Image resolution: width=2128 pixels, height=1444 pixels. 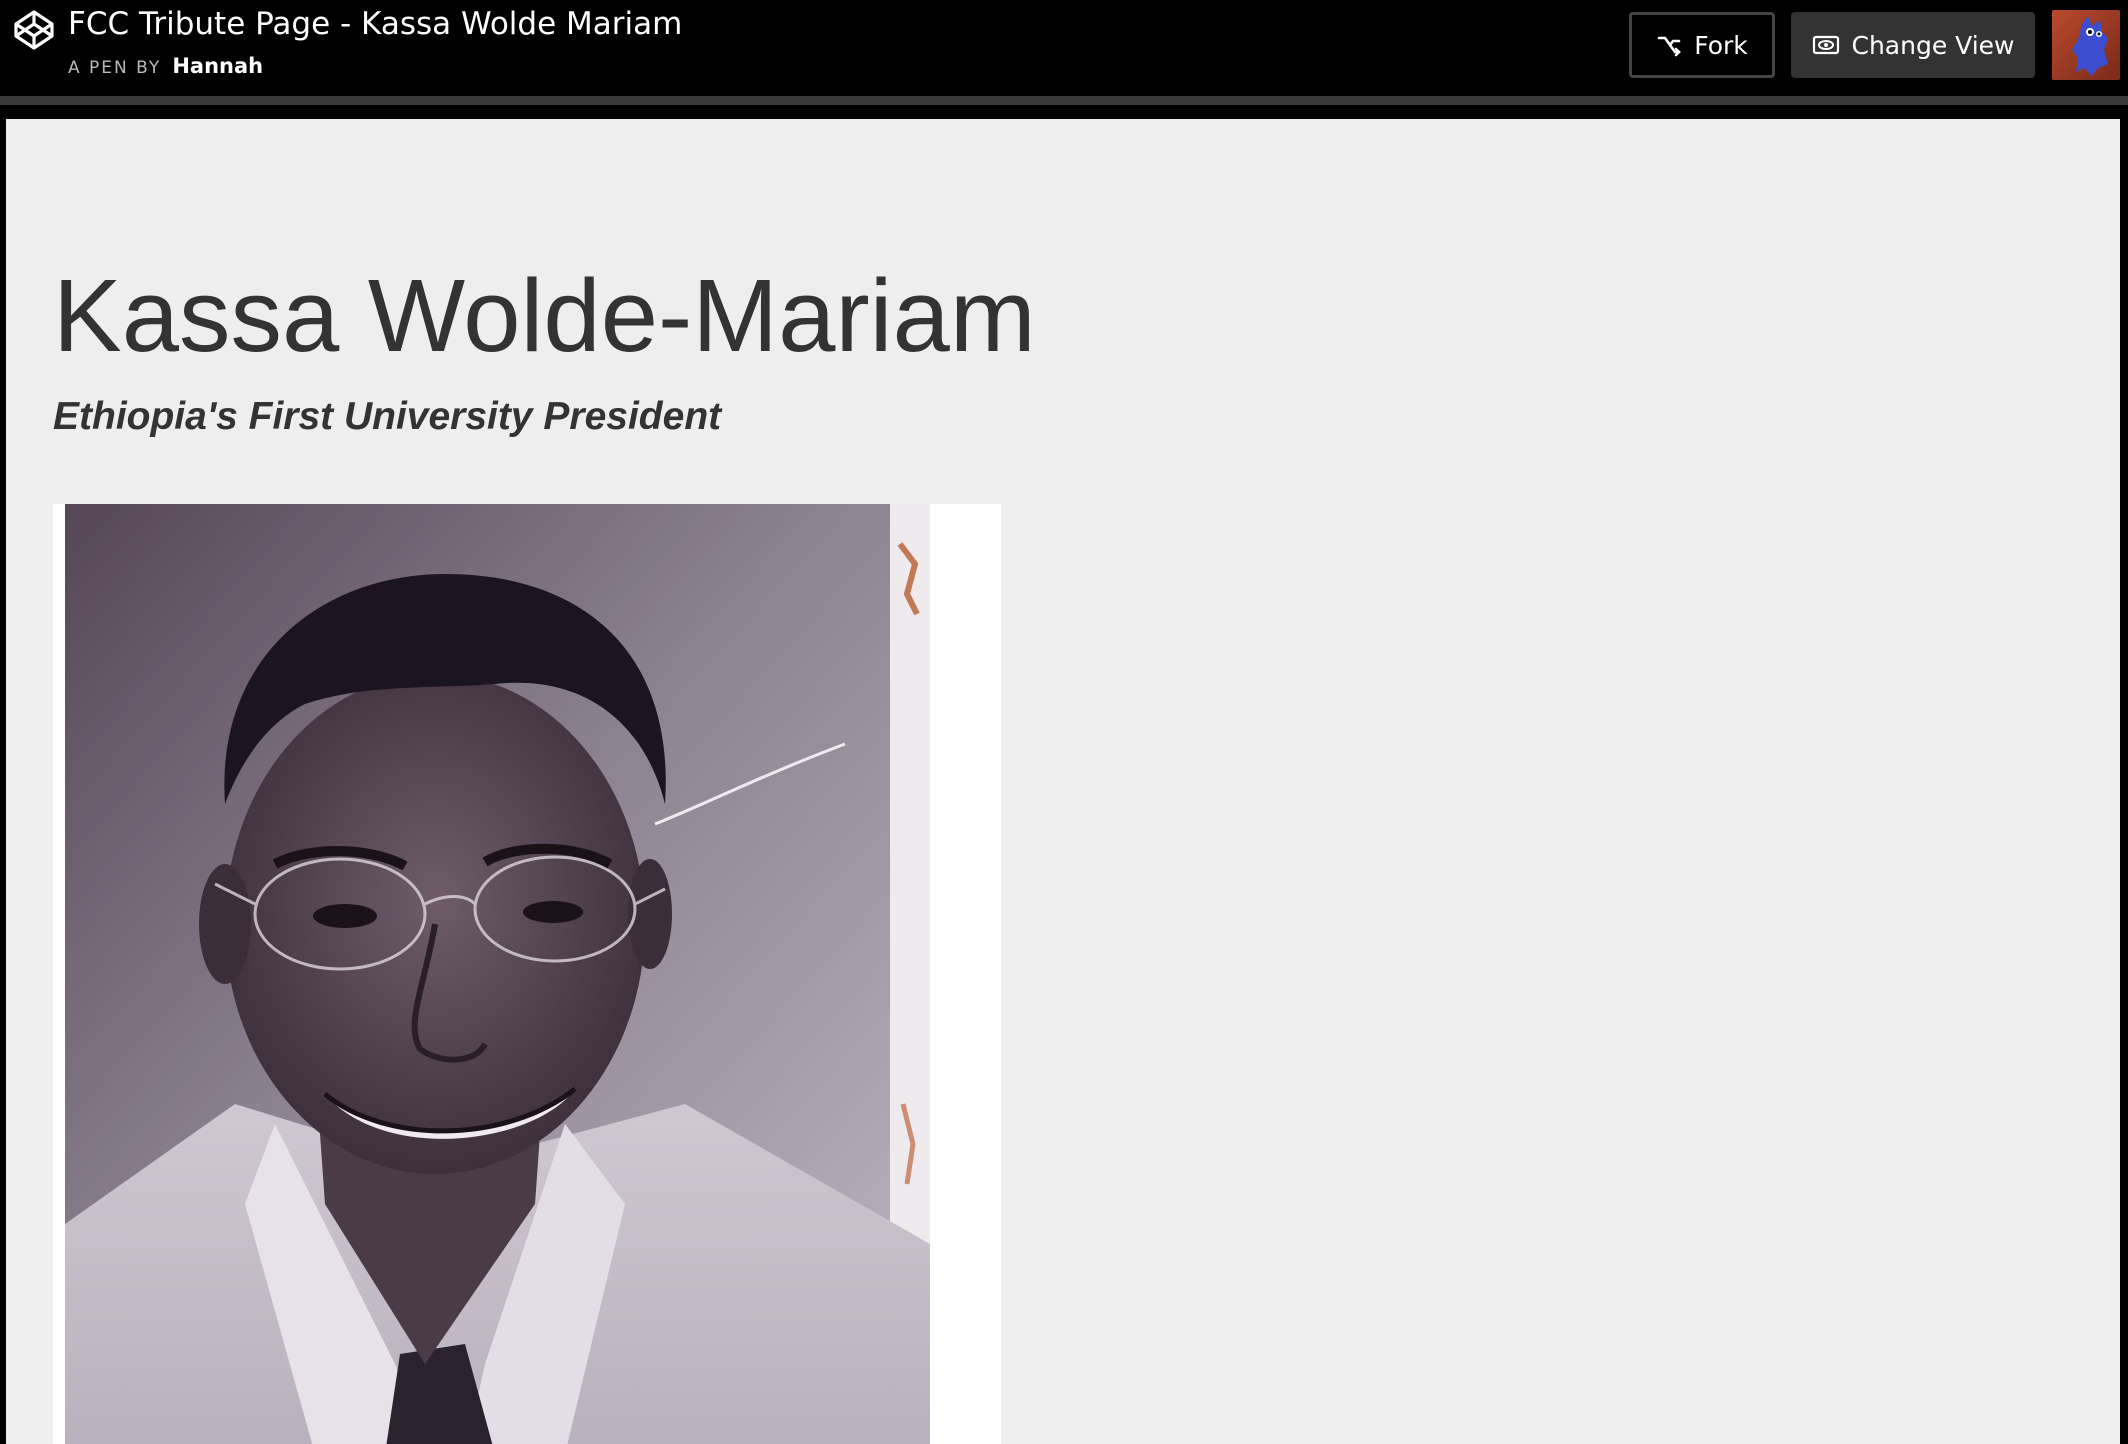 I want to click on page-subtitle: Ethiopia's First University President, so click(x=387, y=416).